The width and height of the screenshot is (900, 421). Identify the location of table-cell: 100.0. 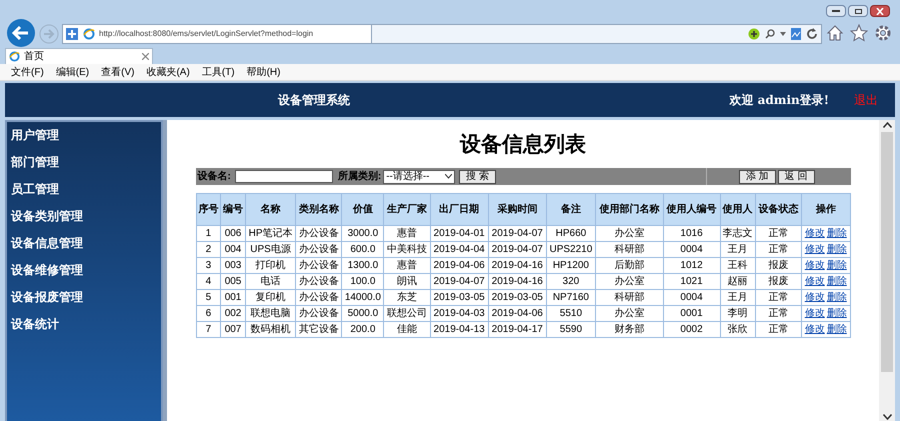
(363, 282).